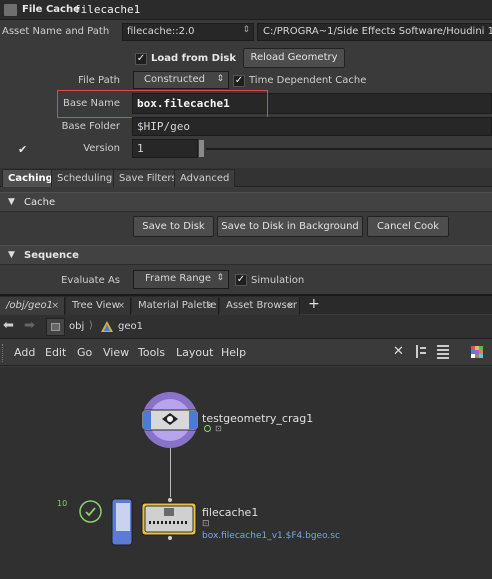  I want to click on pane-tab-asset-browser: Asset Browser ×, so click(260, 306).